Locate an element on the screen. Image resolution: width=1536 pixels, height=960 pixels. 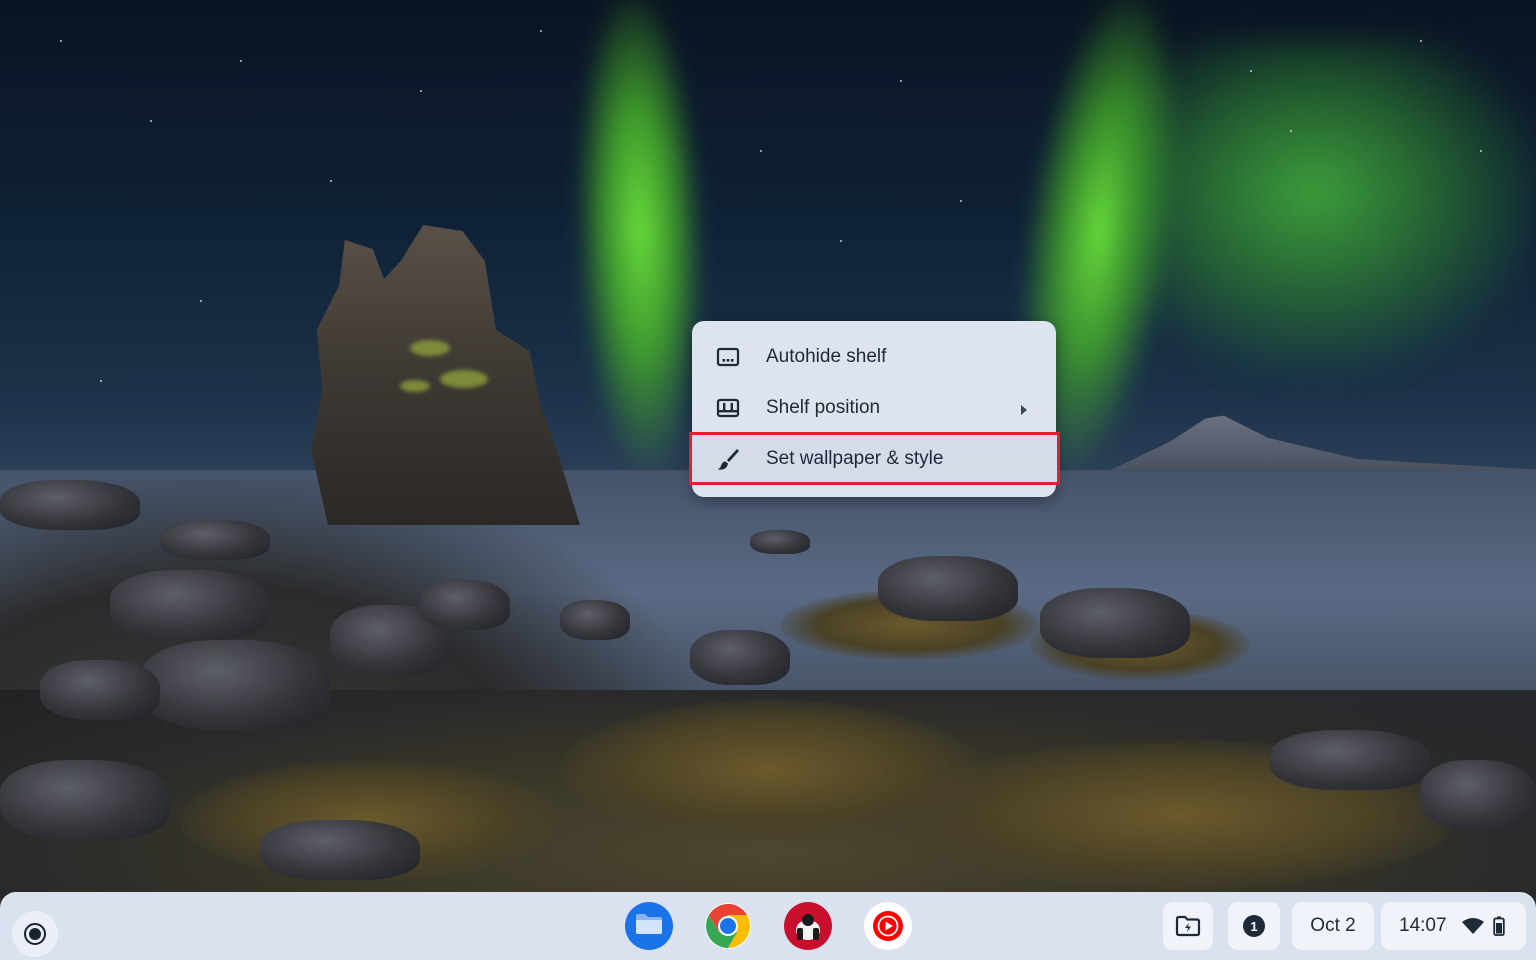
menu-item-set-wallpaper-style: Set wallpaper & style is located at coordinates (874, 458).